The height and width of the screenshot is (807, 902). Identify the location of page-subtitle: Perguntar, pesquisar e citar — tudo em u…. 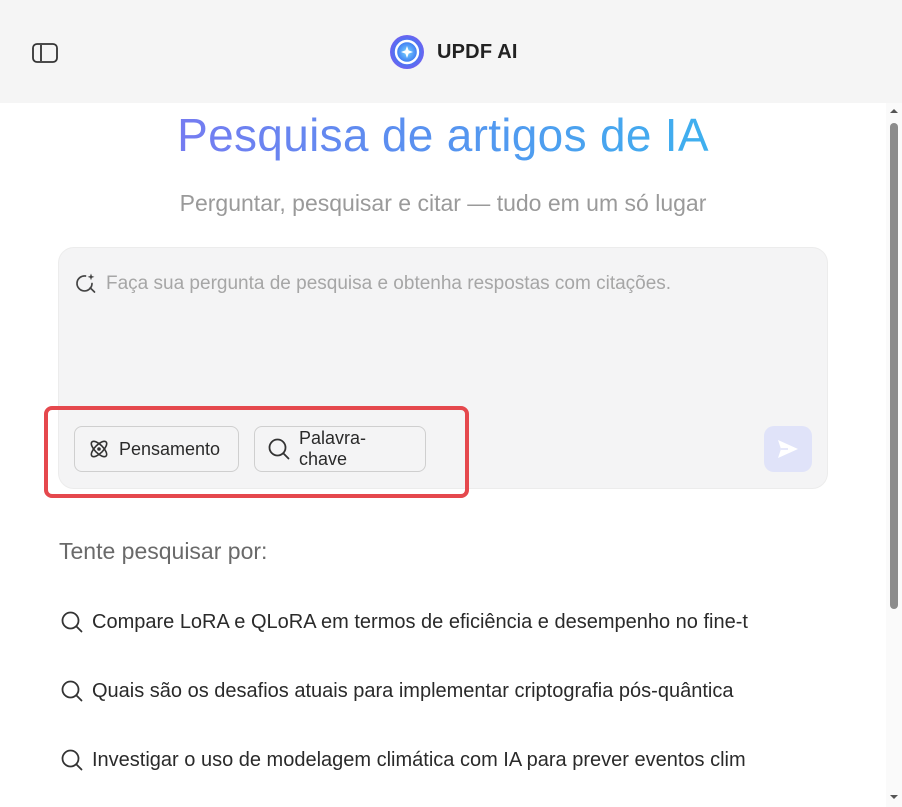
(443, 203).